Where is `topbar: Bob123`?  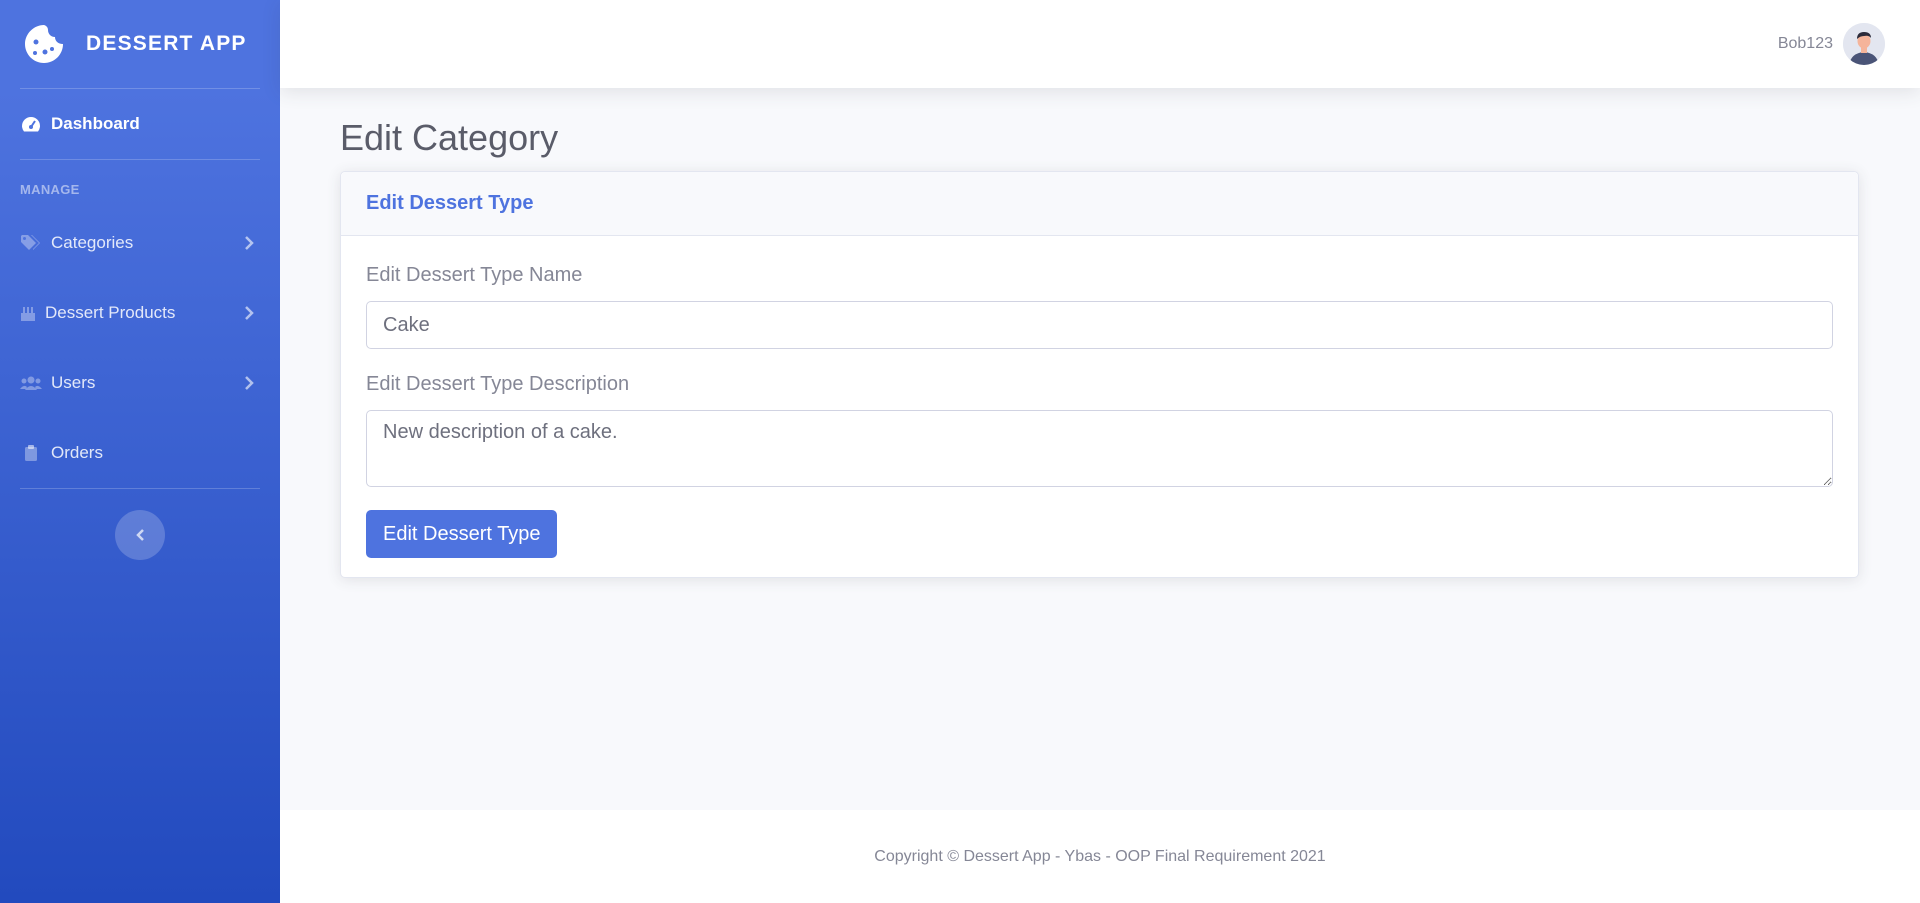
topbar: Bob123 is located at coordinates (1100, 44).